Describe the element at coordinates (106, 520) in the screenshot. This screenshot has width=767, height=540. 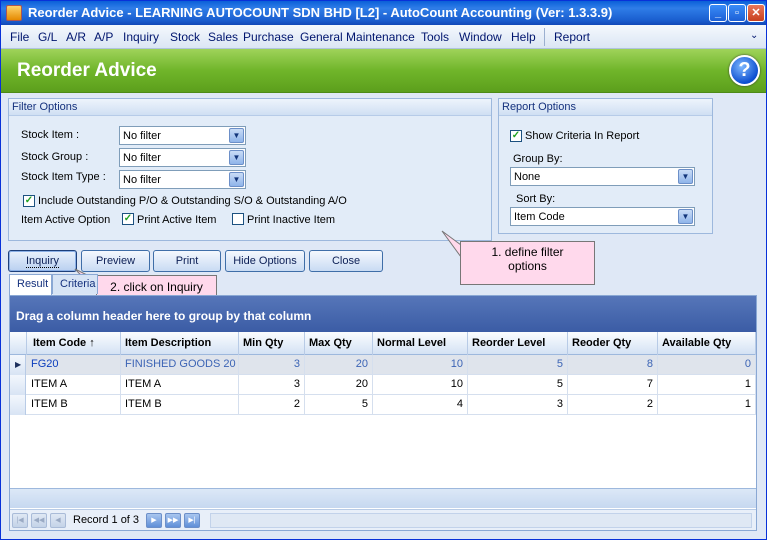
I see `record-counter: Record 1 of 3` at that location.